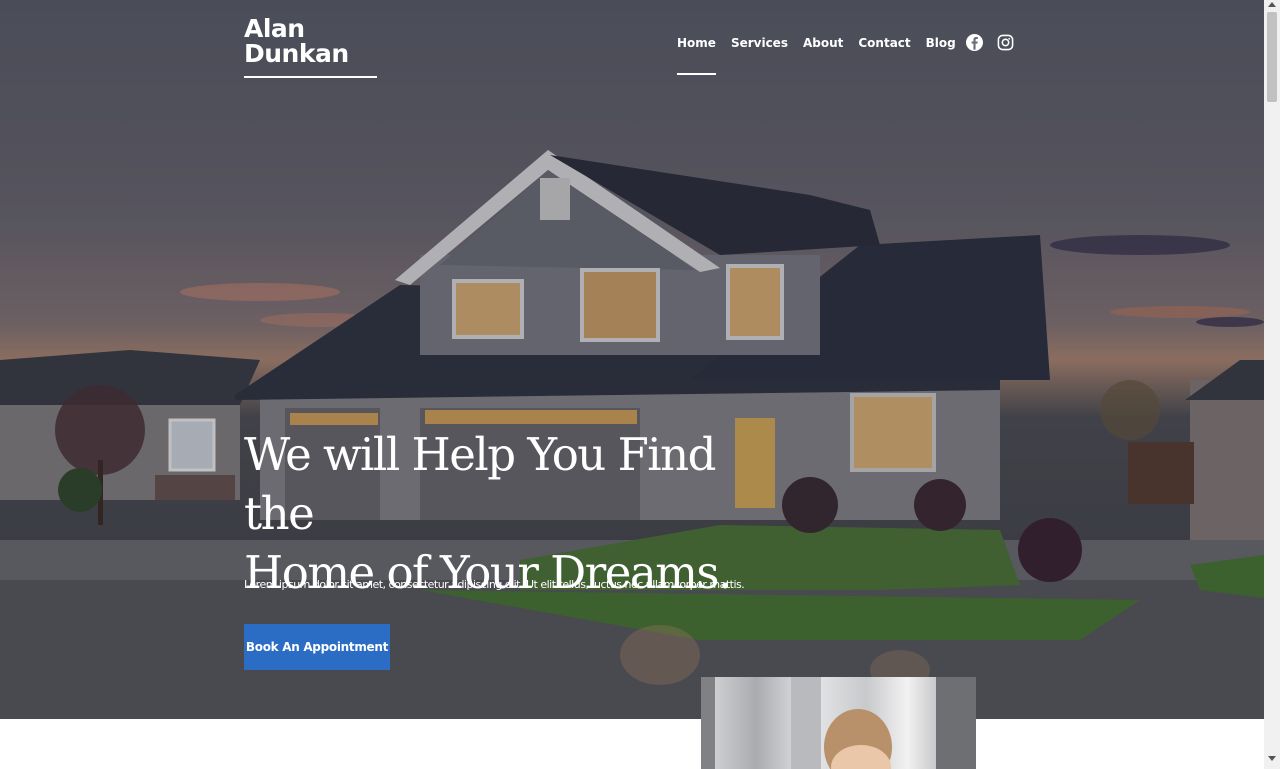  What do you see at coordinates (1272, 758) in the screenshot?
I see `scroll-down-arrow-icon` at bounding box center [1272, 758].